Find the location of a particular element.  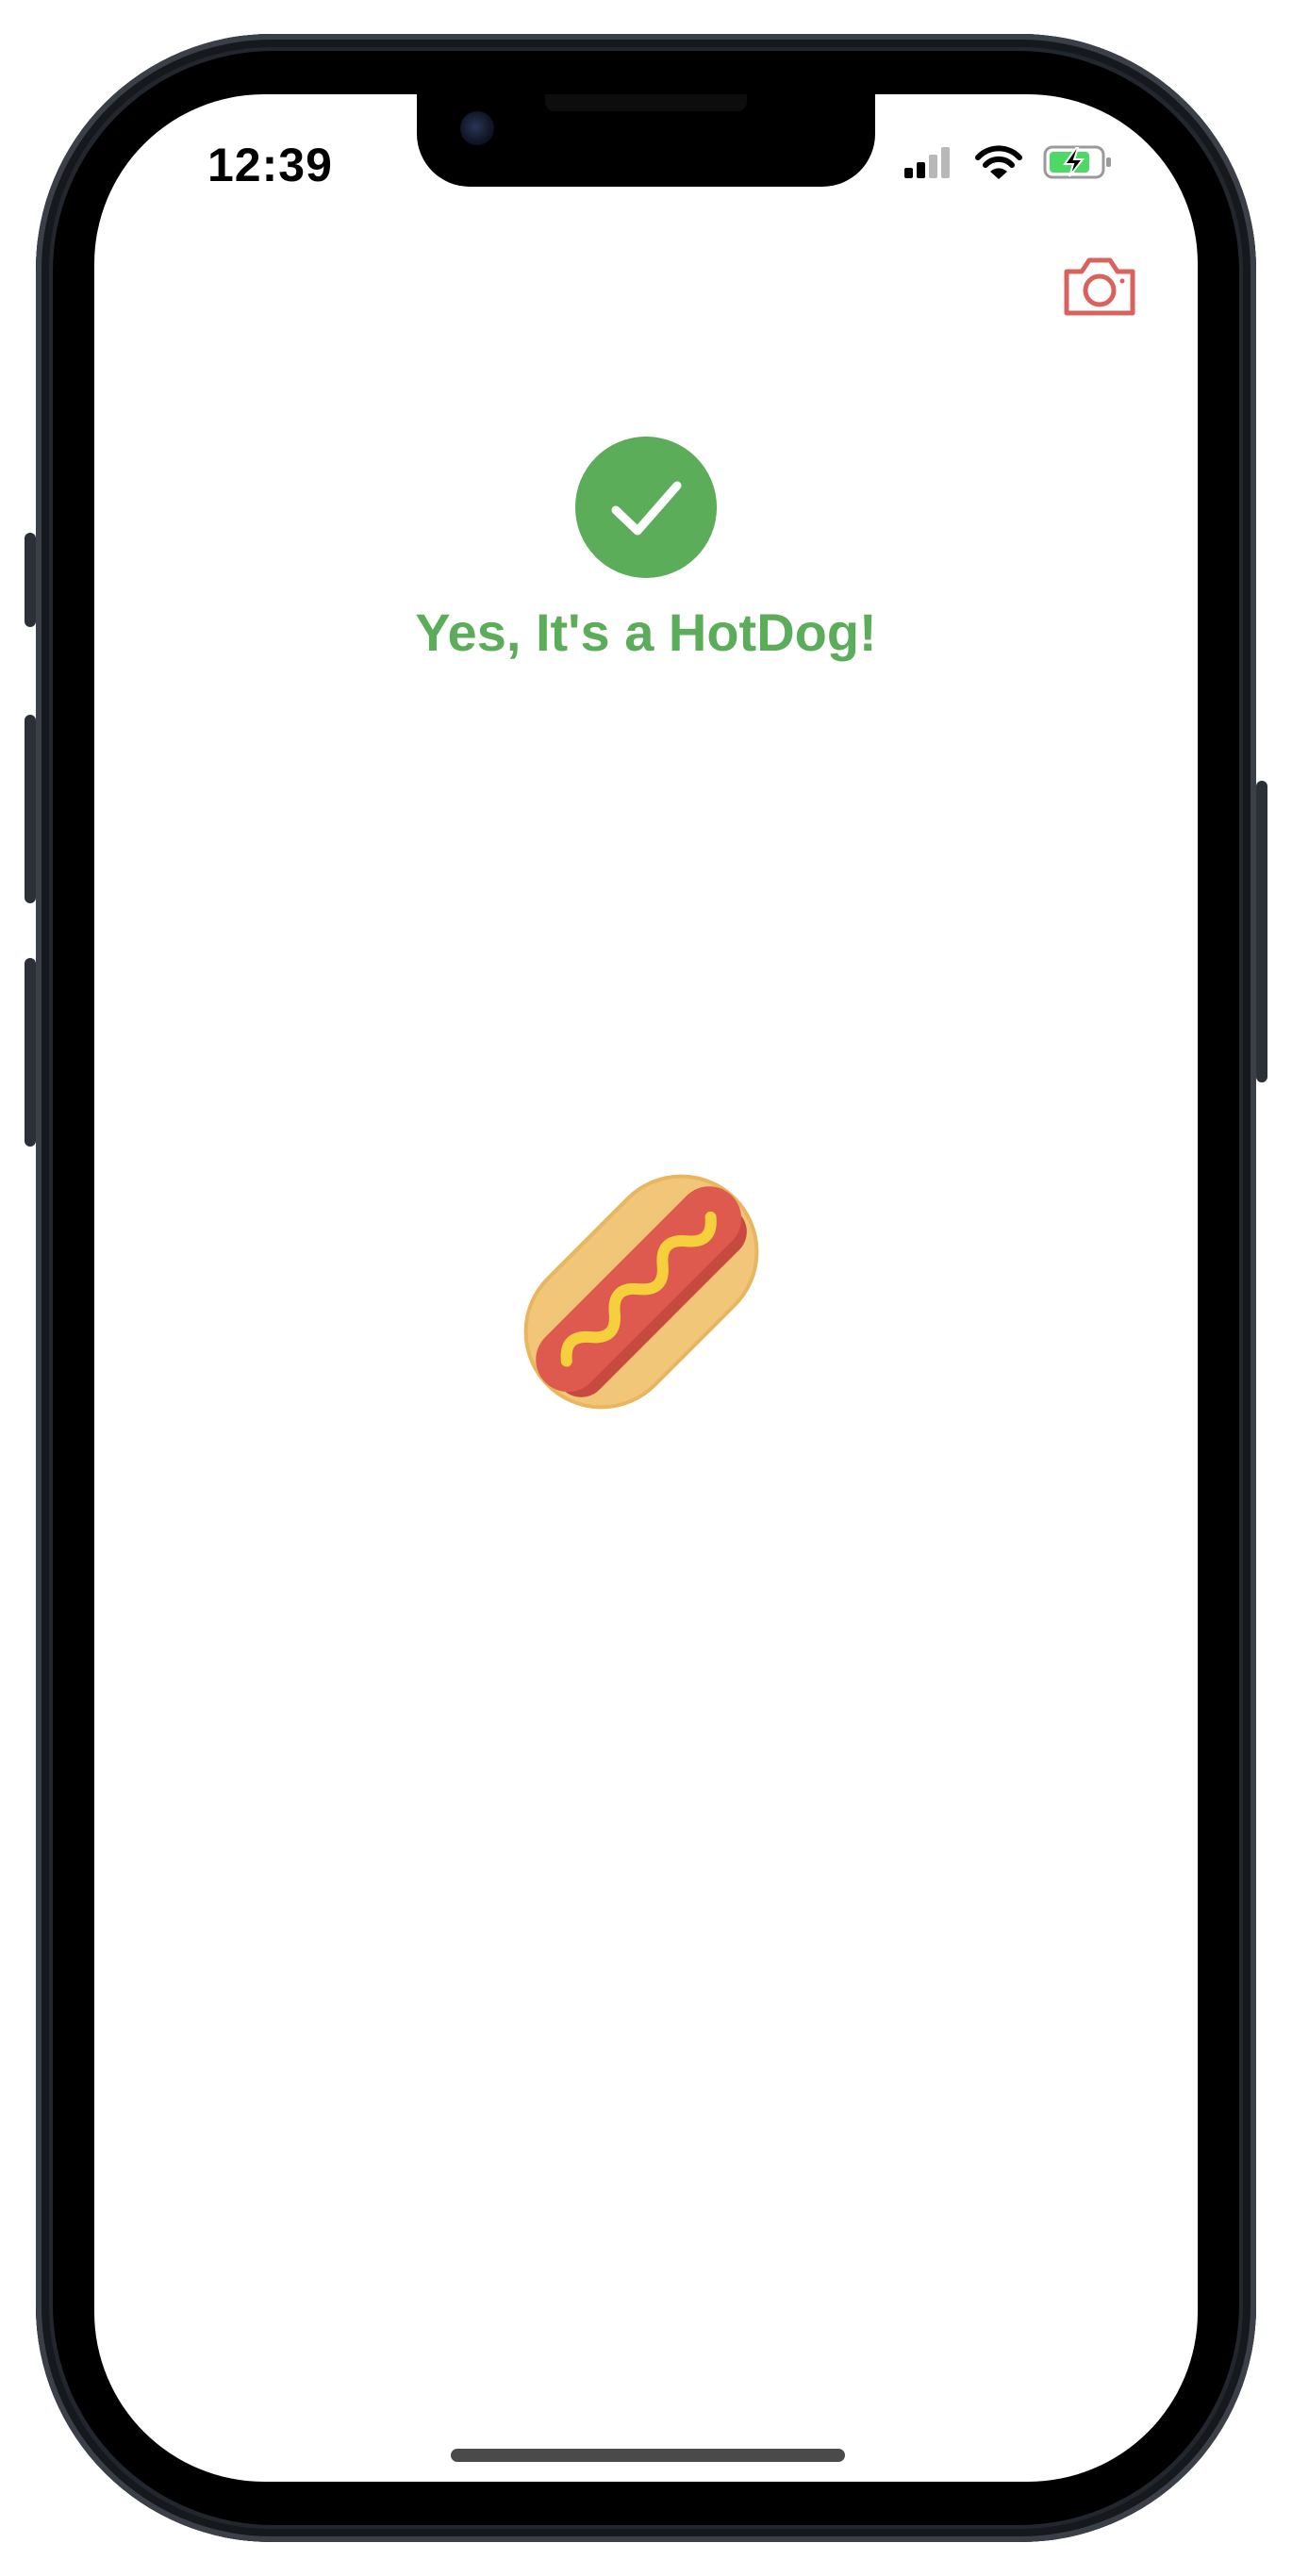

mute-switch is located at coordinates (30, 580).